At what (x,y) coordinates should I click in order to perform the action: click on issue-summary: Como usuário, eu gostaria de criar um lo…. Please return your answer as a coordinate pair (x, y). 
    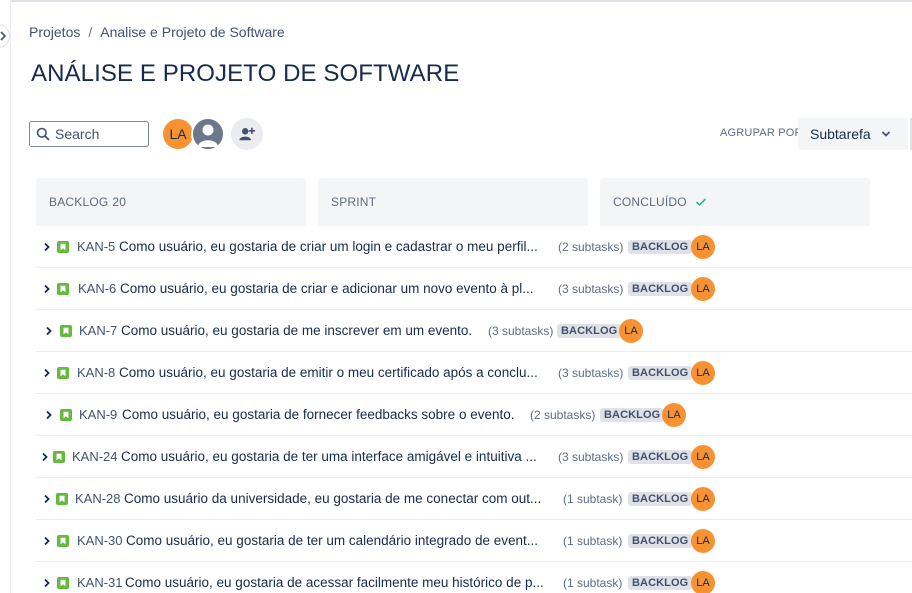
    Looking at the image, I should click on (328, 246).